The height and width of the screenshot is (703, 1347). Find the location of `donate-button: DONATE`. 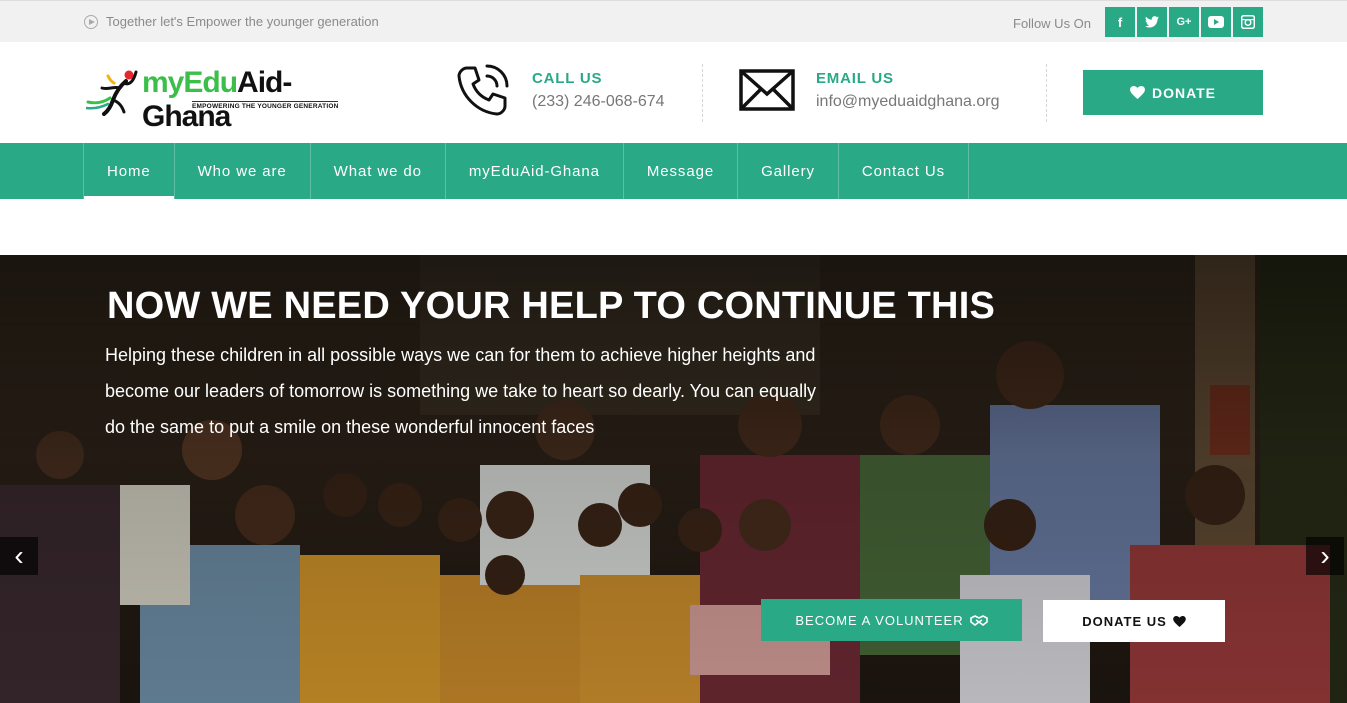

donate-button: DONATE is located at coordinates (1173, 92).